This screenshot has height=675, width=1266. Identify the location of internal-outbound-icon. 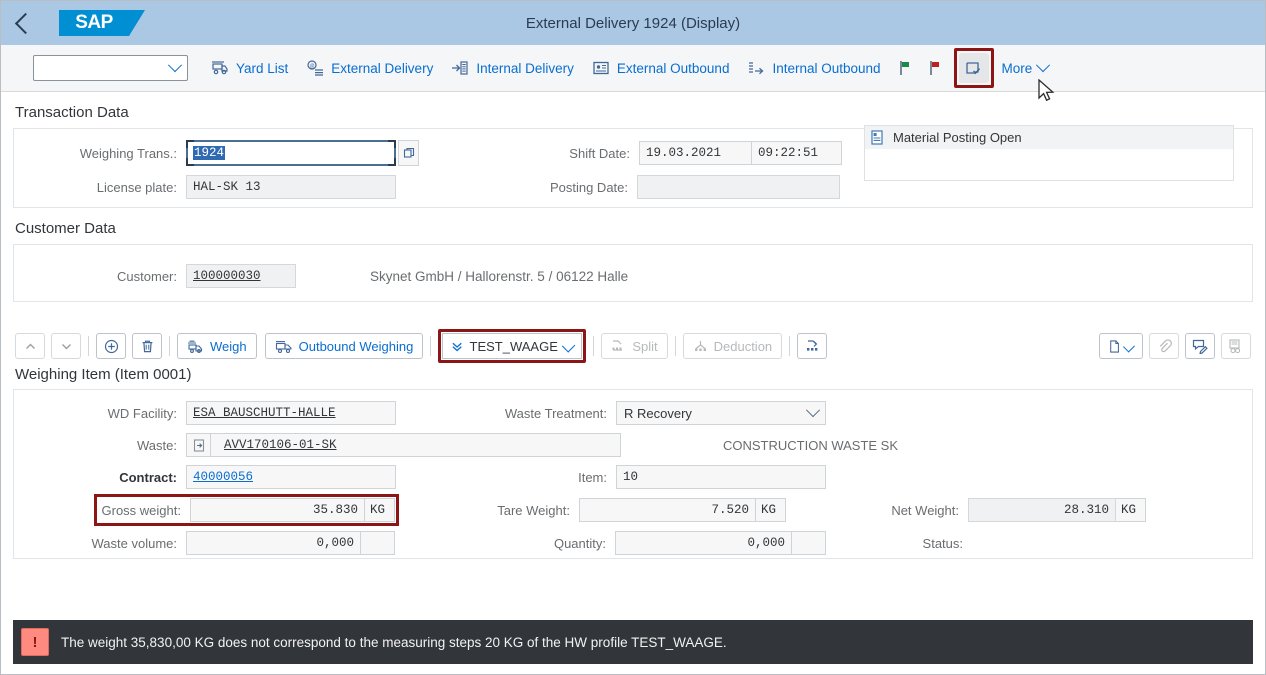
(756, 68).